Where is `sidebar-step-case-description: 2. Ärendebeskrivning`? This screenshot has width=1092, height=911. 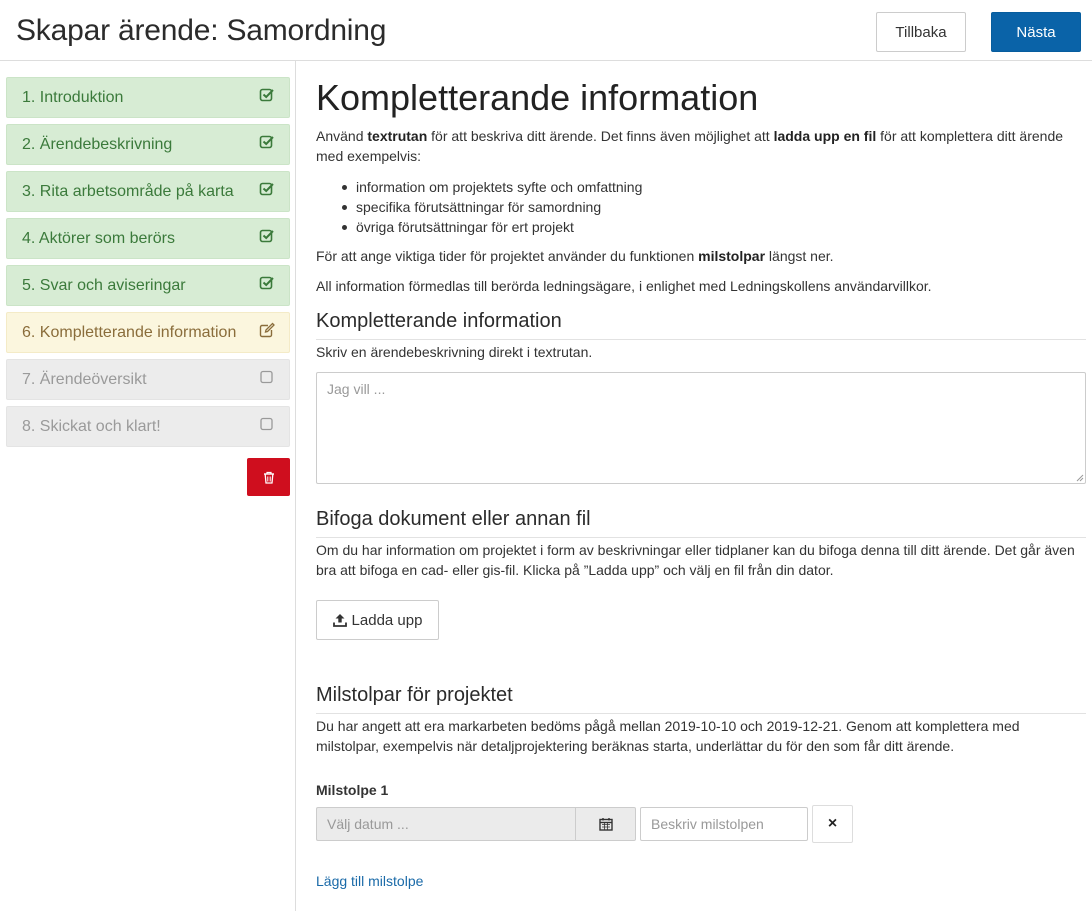 sidebar-step-case-description: 2. Ärendebeskrivning is located at coordinates (148, 144).